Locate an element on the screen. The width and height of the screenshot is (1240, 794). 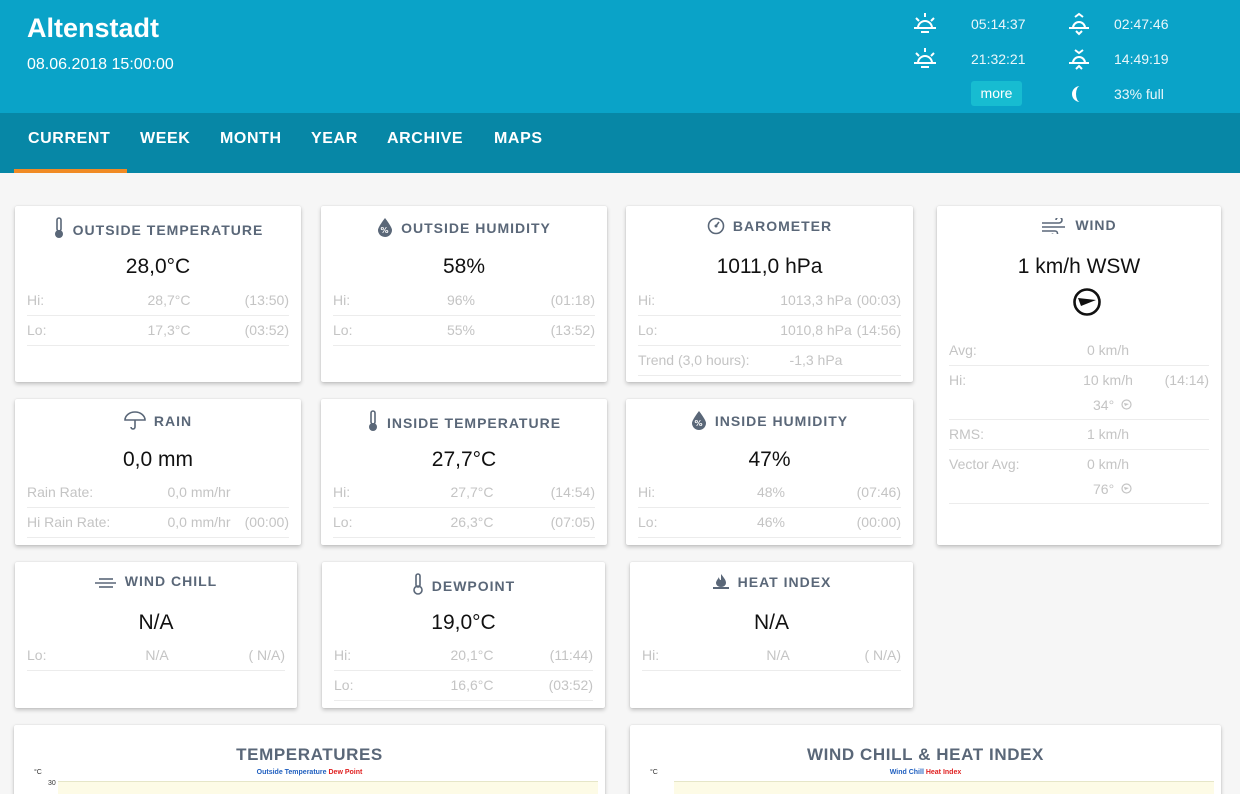
stat-row: Vector Avg: 0 km/h 76° is located at coordinates (1079, 477).